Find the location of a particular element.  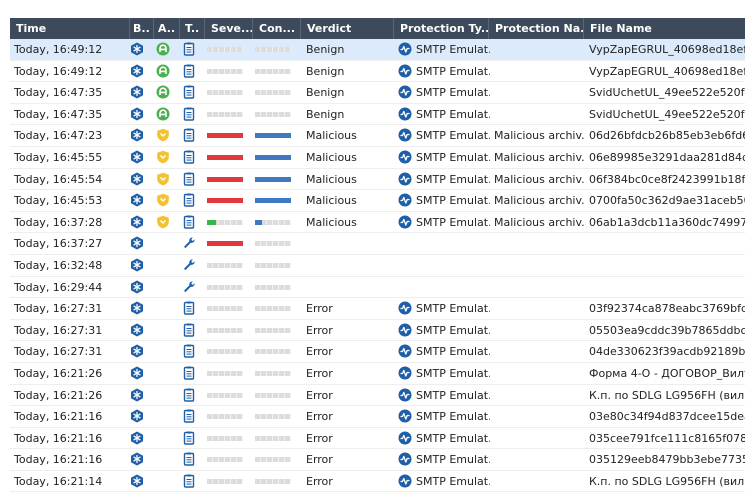

accept-action-icon is located at coordinates (163, 71).